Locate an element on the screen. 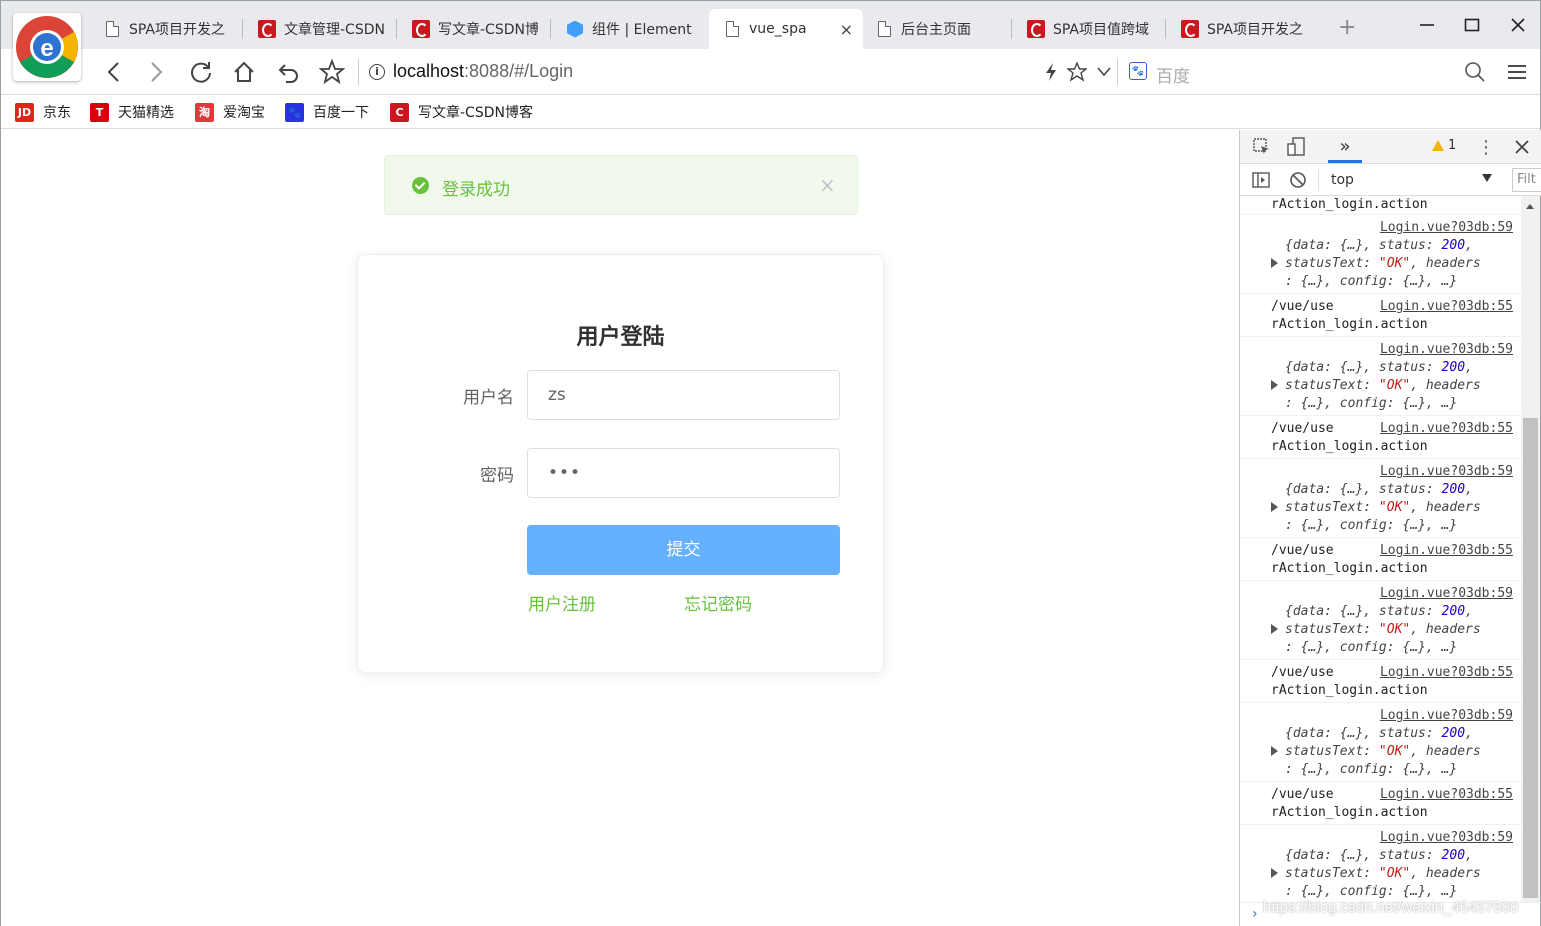 This screenshot has width=1541, height=926. tab: SPA项目值跨域 is located at coordinates (1088, 29).